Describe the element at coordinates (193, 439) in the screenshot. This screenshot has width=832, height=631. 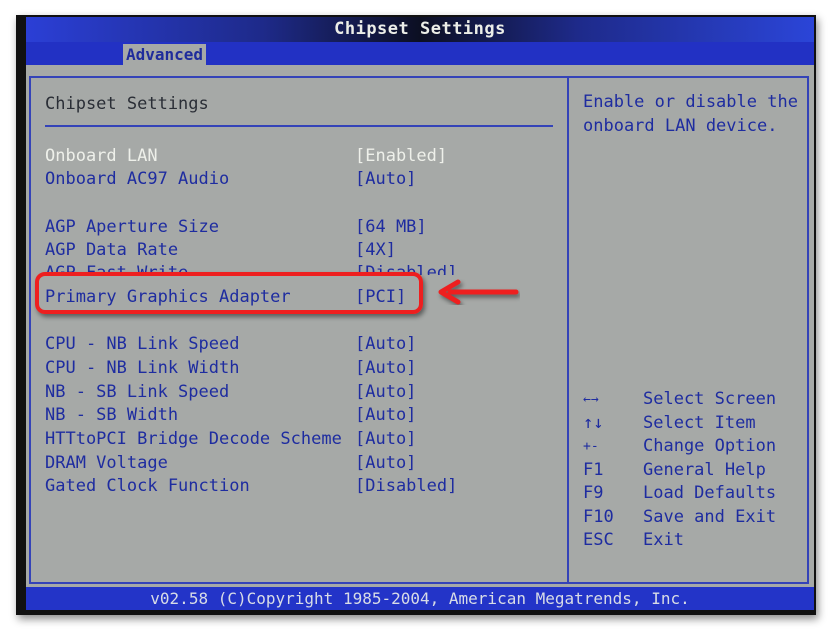
I see `setting-label: HTTtoPCI Bridge Decode Scheme` at that location.